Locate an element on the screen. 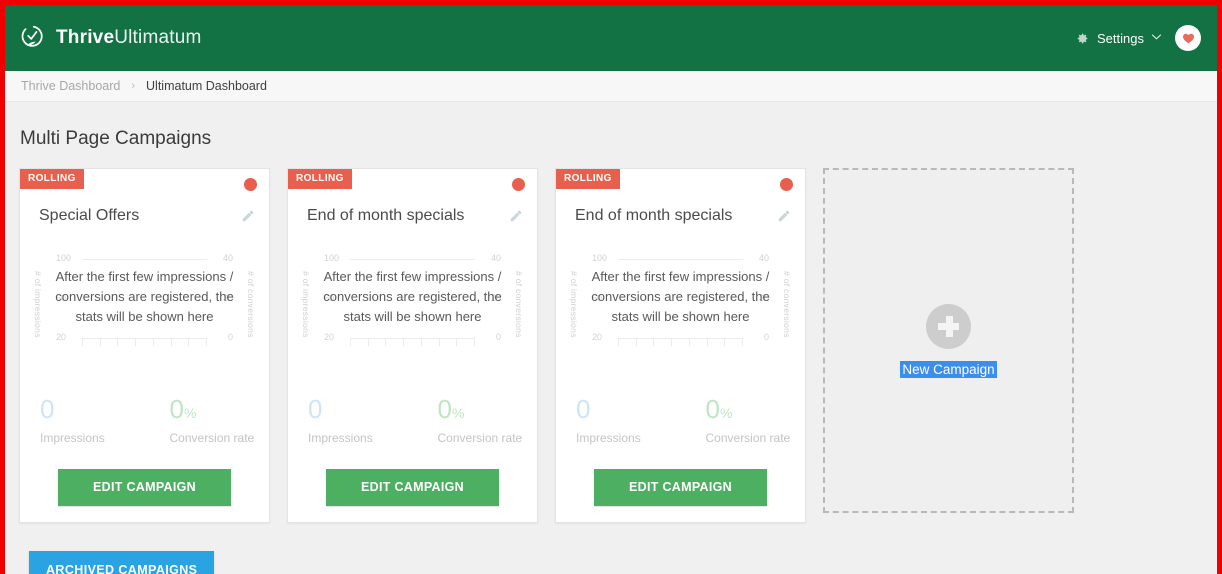 This screenshot has width=1222, height=574. archived-campaigns-button: ARCHIVED CAMPAIGNS is located at coordinates (122, 562).